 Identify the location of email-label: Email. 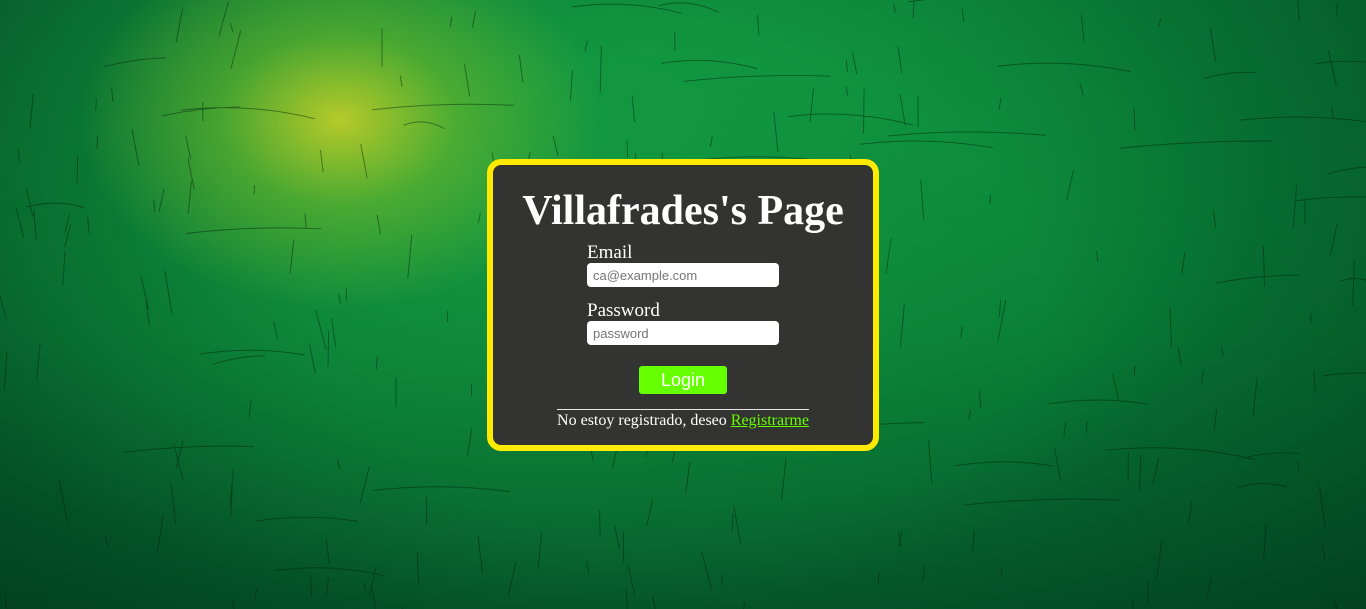
(610, 252).